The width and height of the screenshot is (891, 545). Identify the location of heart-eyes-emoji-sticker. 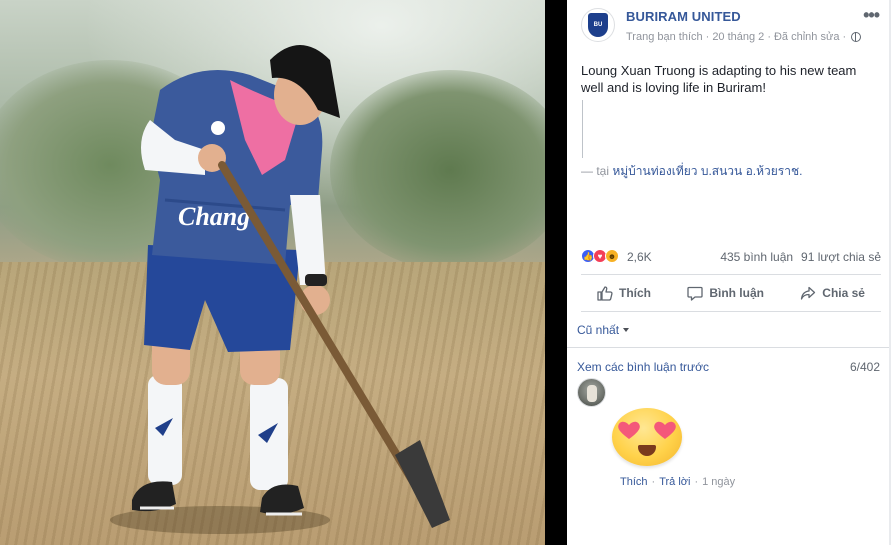
(647, 438).